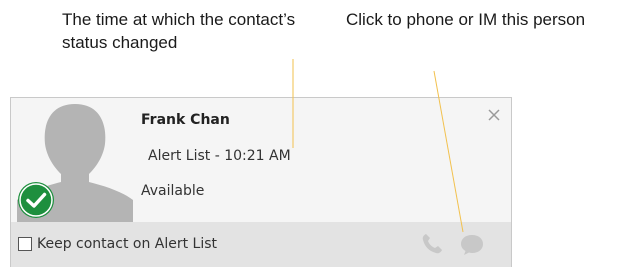 This screenshot has width=621, height=267. Describe the element at coordinates (185, 120) in the screenshot. I see `contact-name: Frank Chan` at that location.